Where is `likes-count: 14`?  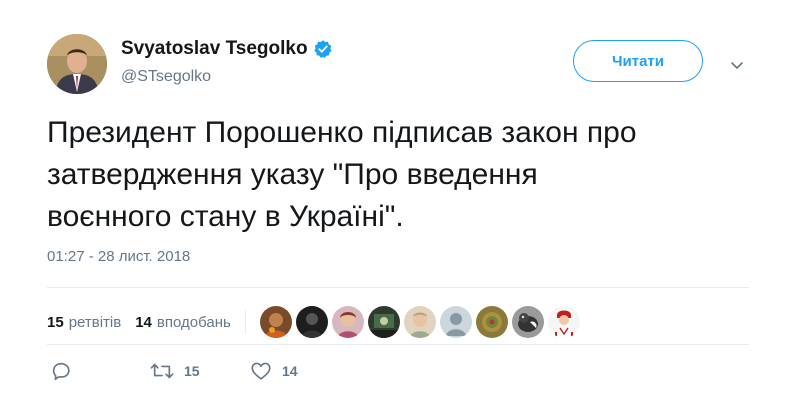
likes-count: 14 is located at coordinates (143, 322).